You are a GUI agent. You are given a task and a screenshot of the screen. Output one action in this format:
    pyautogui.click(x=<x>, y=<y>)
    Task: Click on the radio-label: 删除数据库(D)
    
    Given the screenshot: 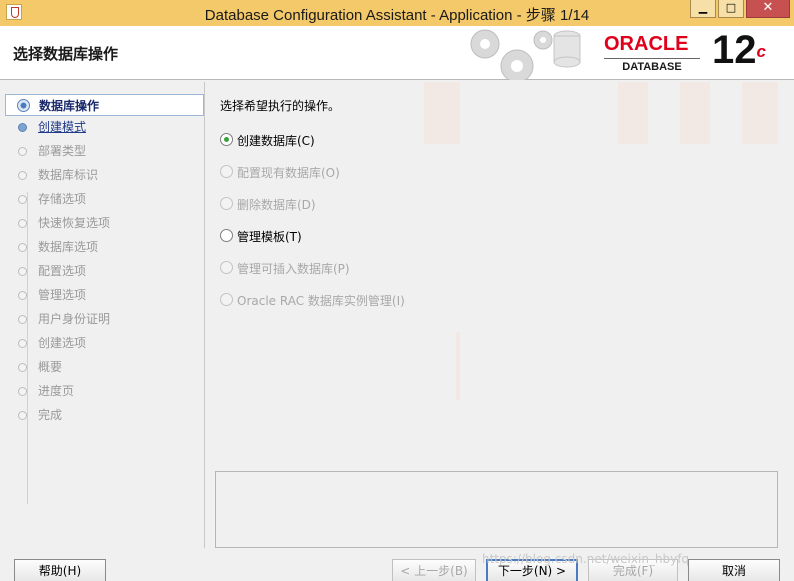 What is the action you would take?
    pyautogui.click(x=276, y=205)
    